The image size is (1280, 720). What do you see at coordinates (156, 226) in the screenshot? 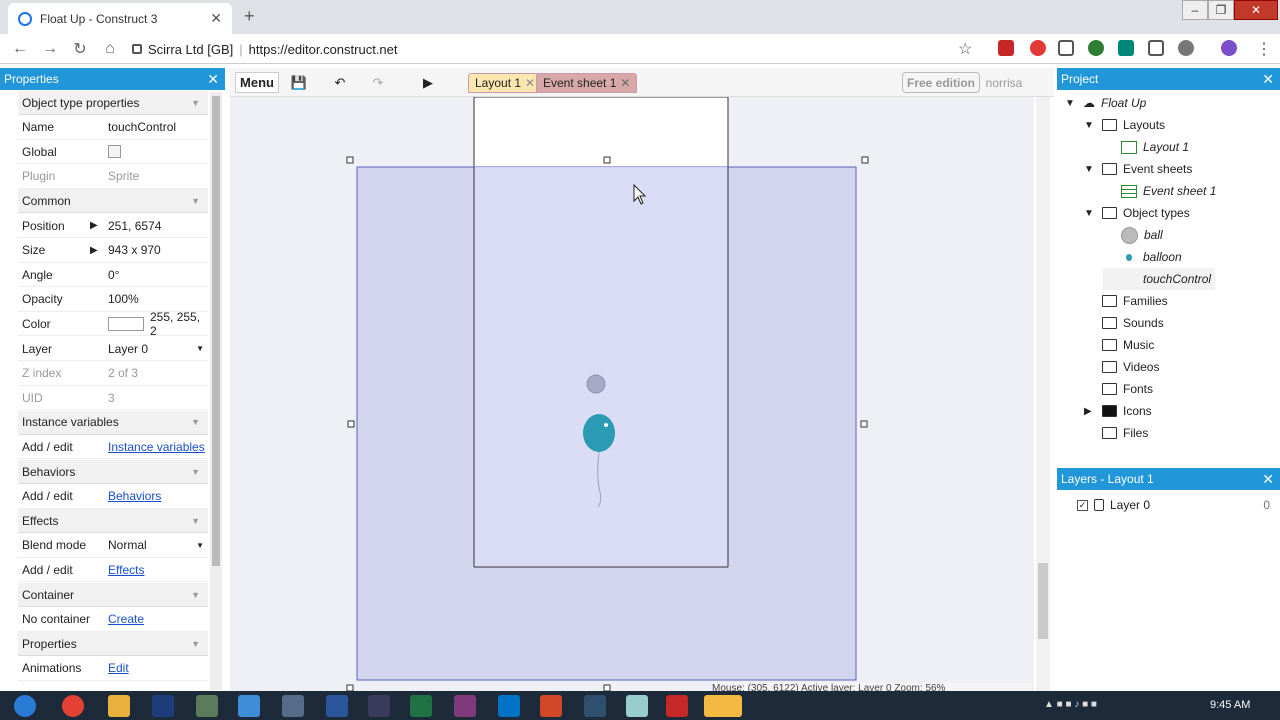
I see `property-value: 251, 6574` at bounding box center [156, 226].